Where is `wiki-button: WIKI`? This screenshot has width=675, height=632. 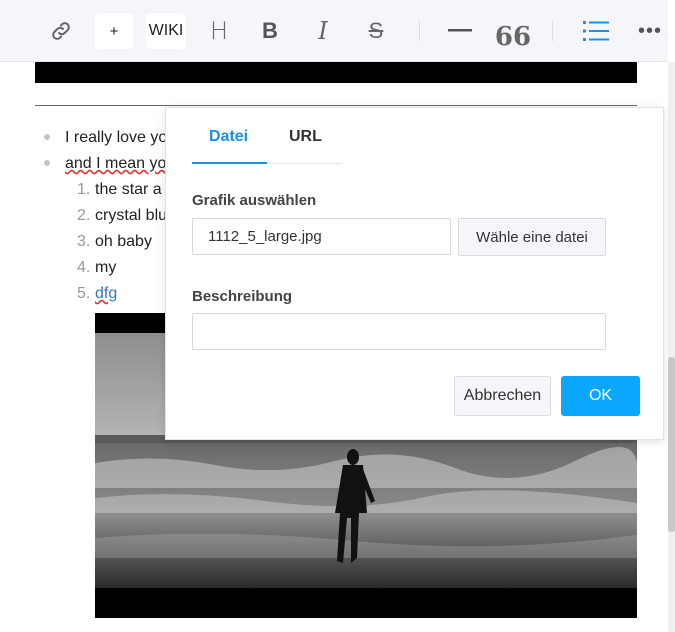 wiki-button: WIKI is located at coordinates (166, 31).